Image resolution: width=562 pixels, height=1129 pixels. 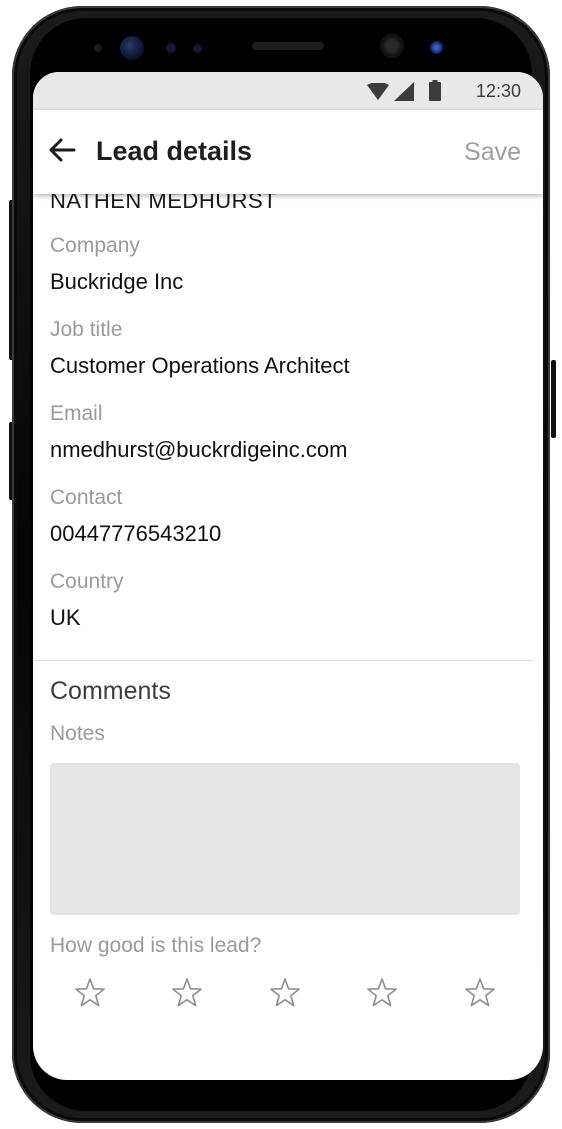 I want to click on proximity-sensor, so click(x=98, y=48).